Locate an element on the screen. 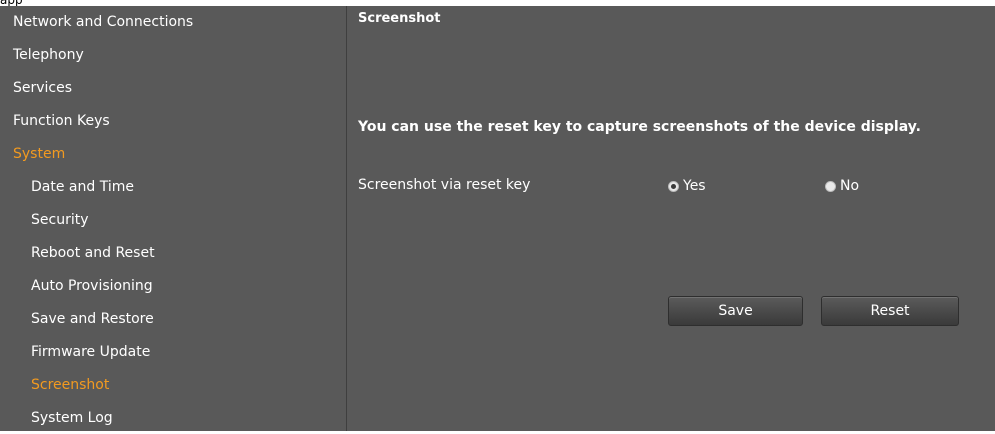  sidebar-item-system: System is located at coordinates (179, 154).